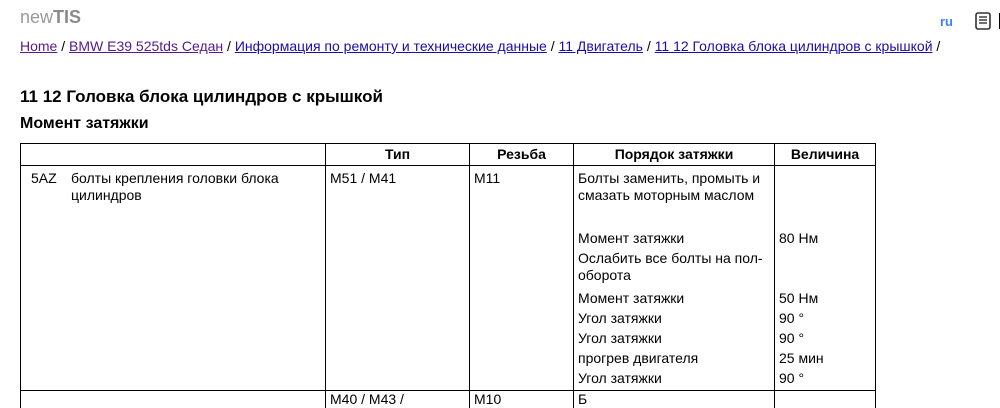  Describe the element at coordinates (825, 399) in the screenshot. I see `next-row-value` at that location.